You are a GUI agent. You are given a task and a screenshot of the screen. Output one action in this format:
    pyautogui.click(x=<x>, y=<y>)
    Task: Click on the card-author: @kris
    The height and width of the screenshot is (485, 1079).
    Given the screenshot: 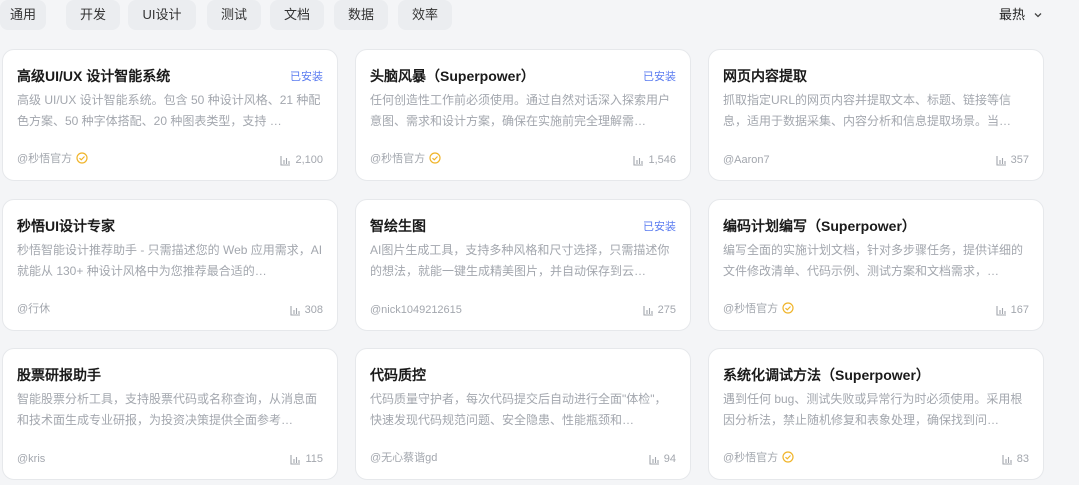 What is the action you would take?
    pyautogui.click(x=31, y=459)
    